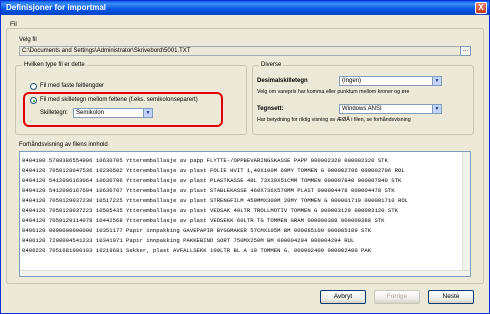 This screenshot has width=490, height=314. What do you see at coordinates (481, 8) in the screenshot?
I see `close-button: X` at bounding box center [481, 8].